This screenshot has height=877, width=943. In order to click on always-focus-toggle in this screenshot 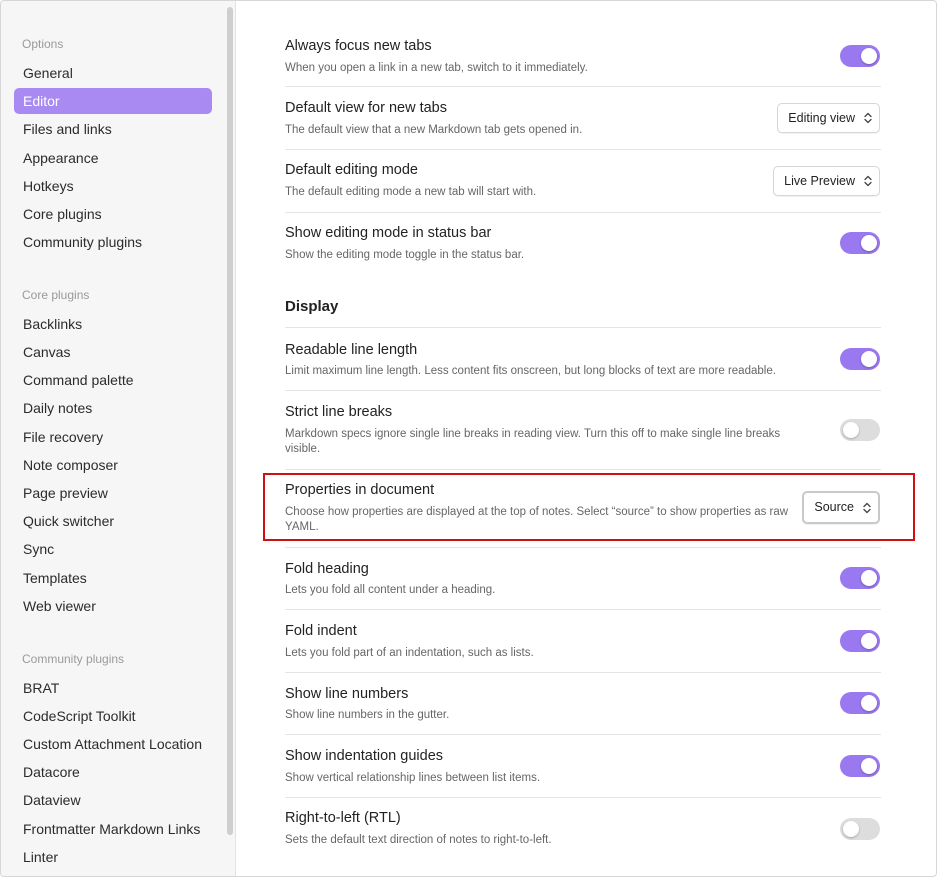, I will do `click(860, 56)`.